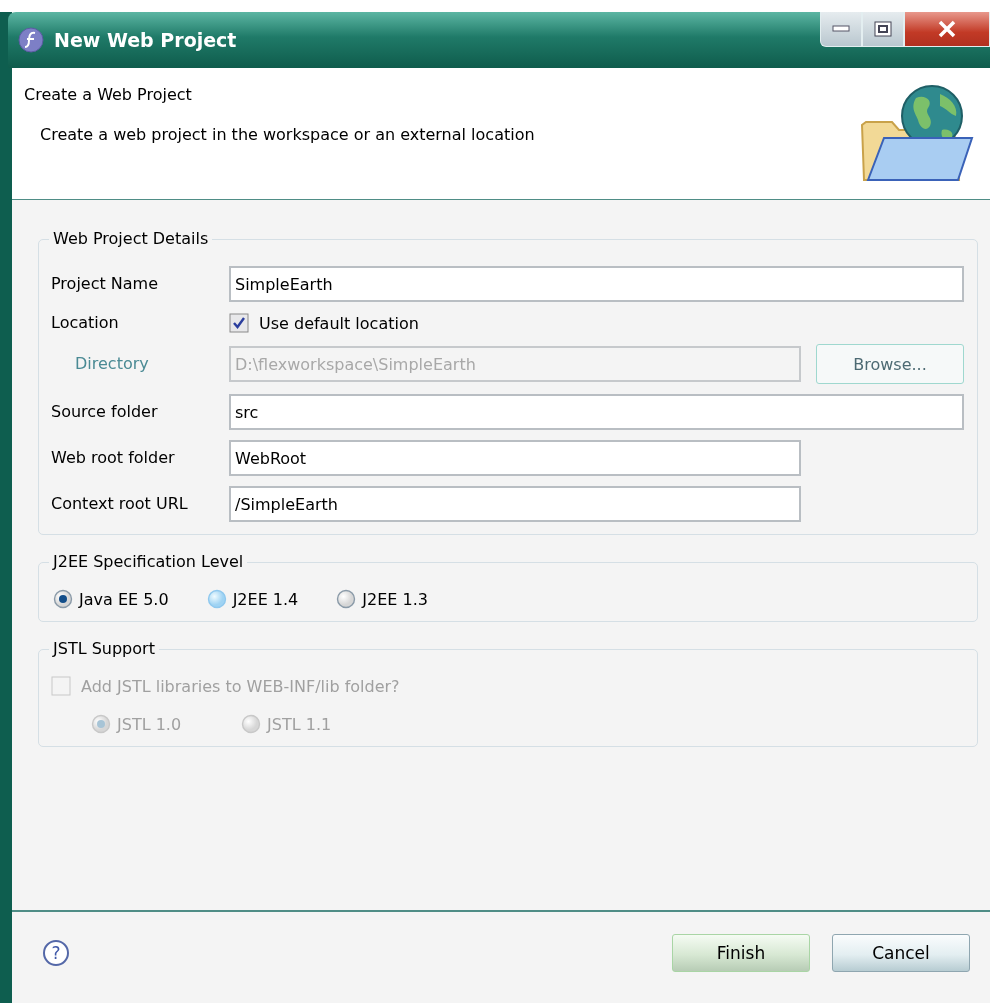 The height and width of the screenshot is (1003, 990). What do you see at coordinates (515, 504) in the screenshot?
I see `text-field: /SimpleEarth` at bounding box center [515, 504].